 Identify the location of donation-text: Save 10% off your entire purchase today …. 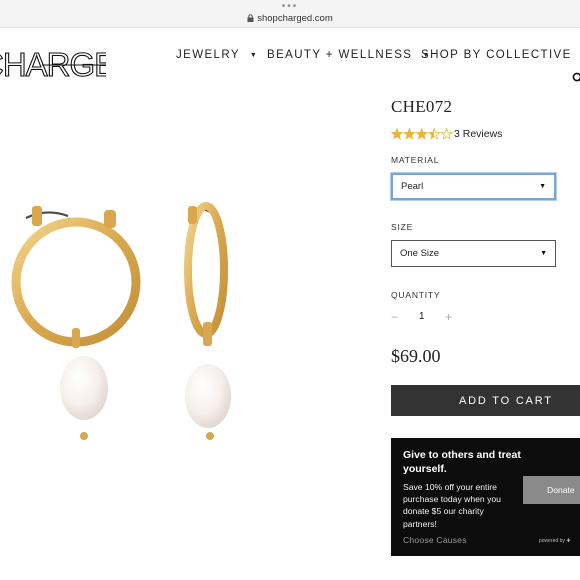
(452, 505).